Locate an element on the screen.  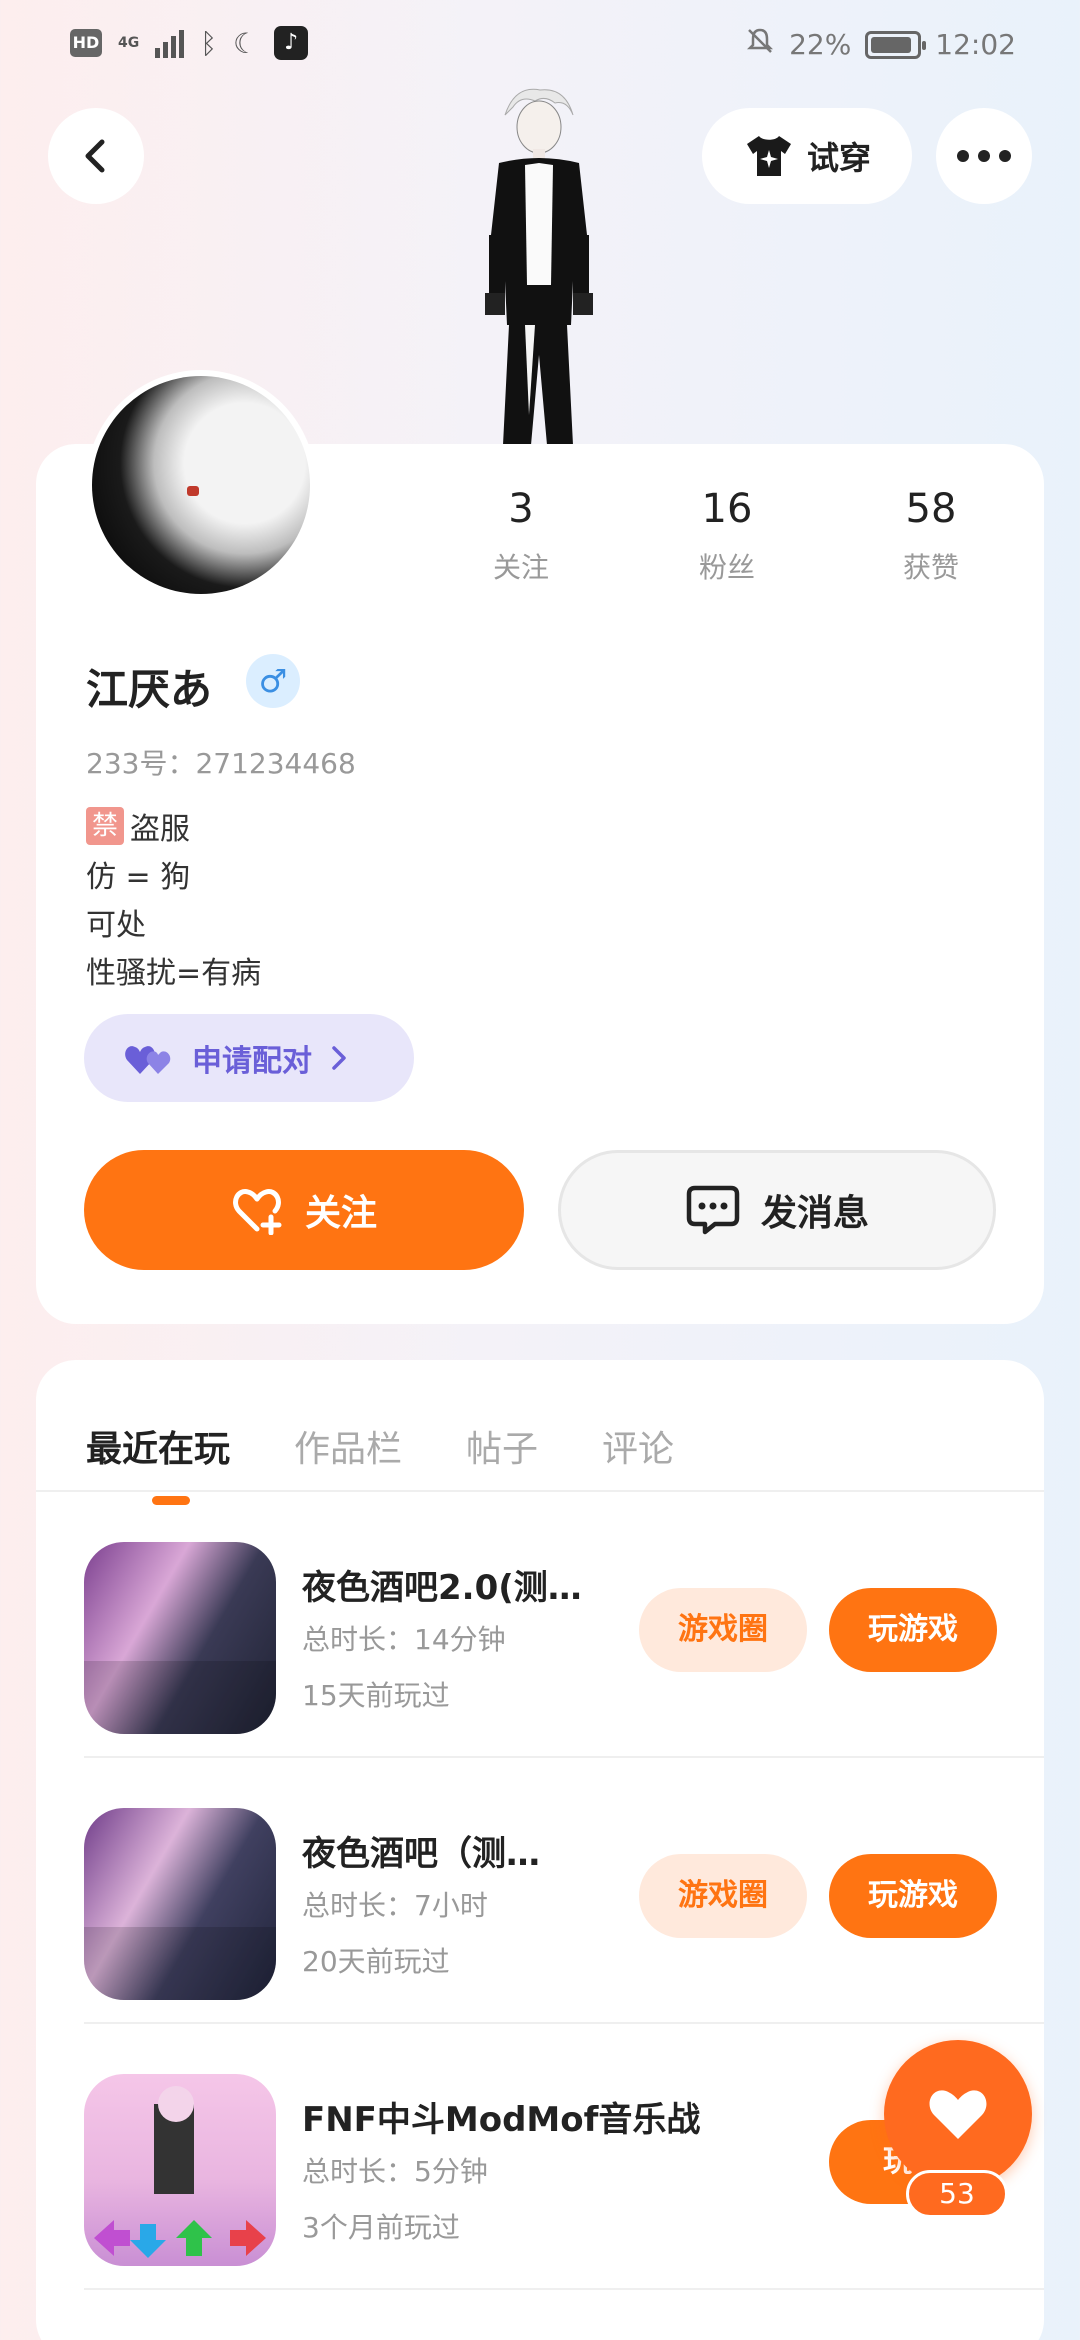
like-button is located at coordinates (958, 2114).